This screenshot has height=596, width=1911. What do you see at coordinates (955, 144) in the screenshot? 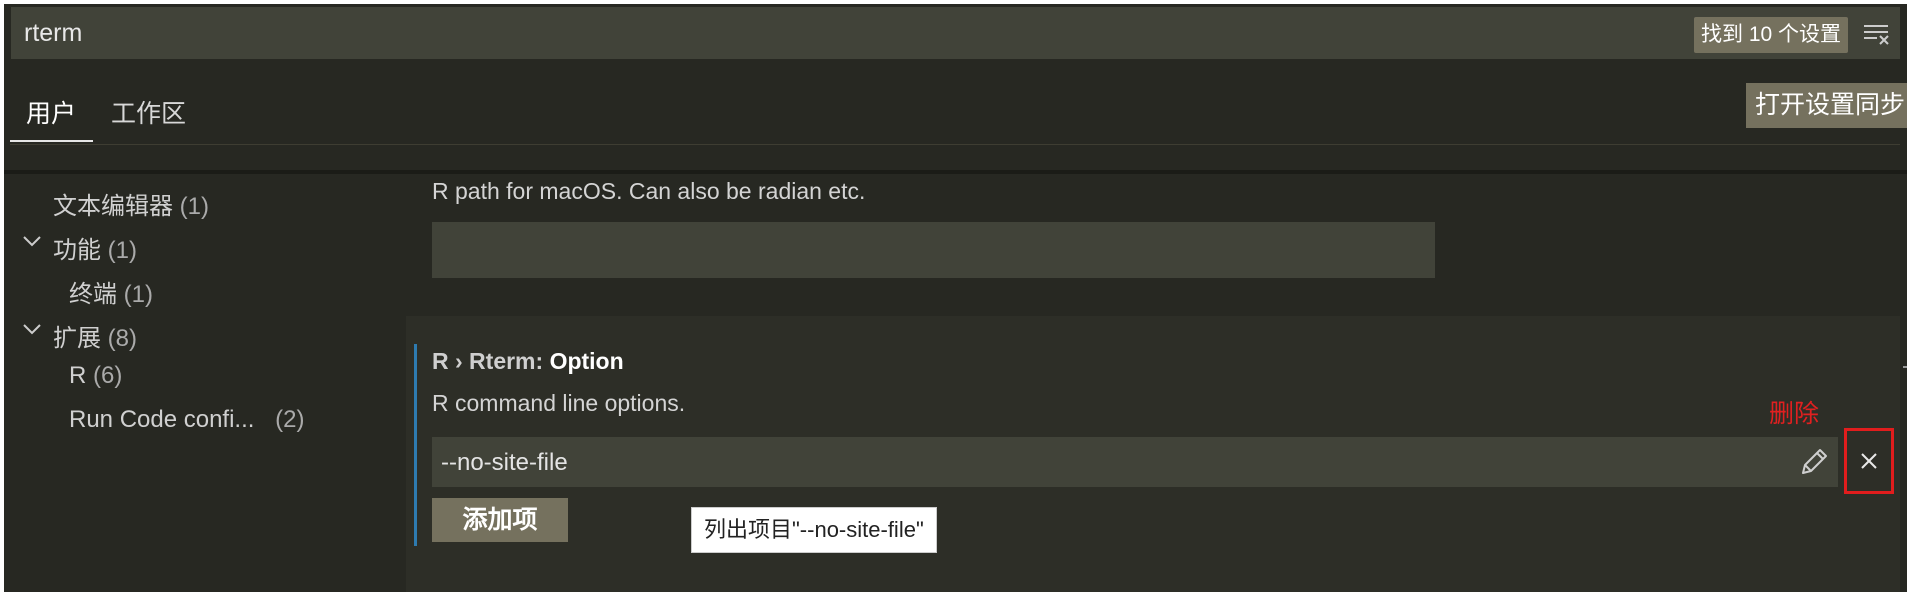
I see `tab-divider` at bounding box center [955, 144].